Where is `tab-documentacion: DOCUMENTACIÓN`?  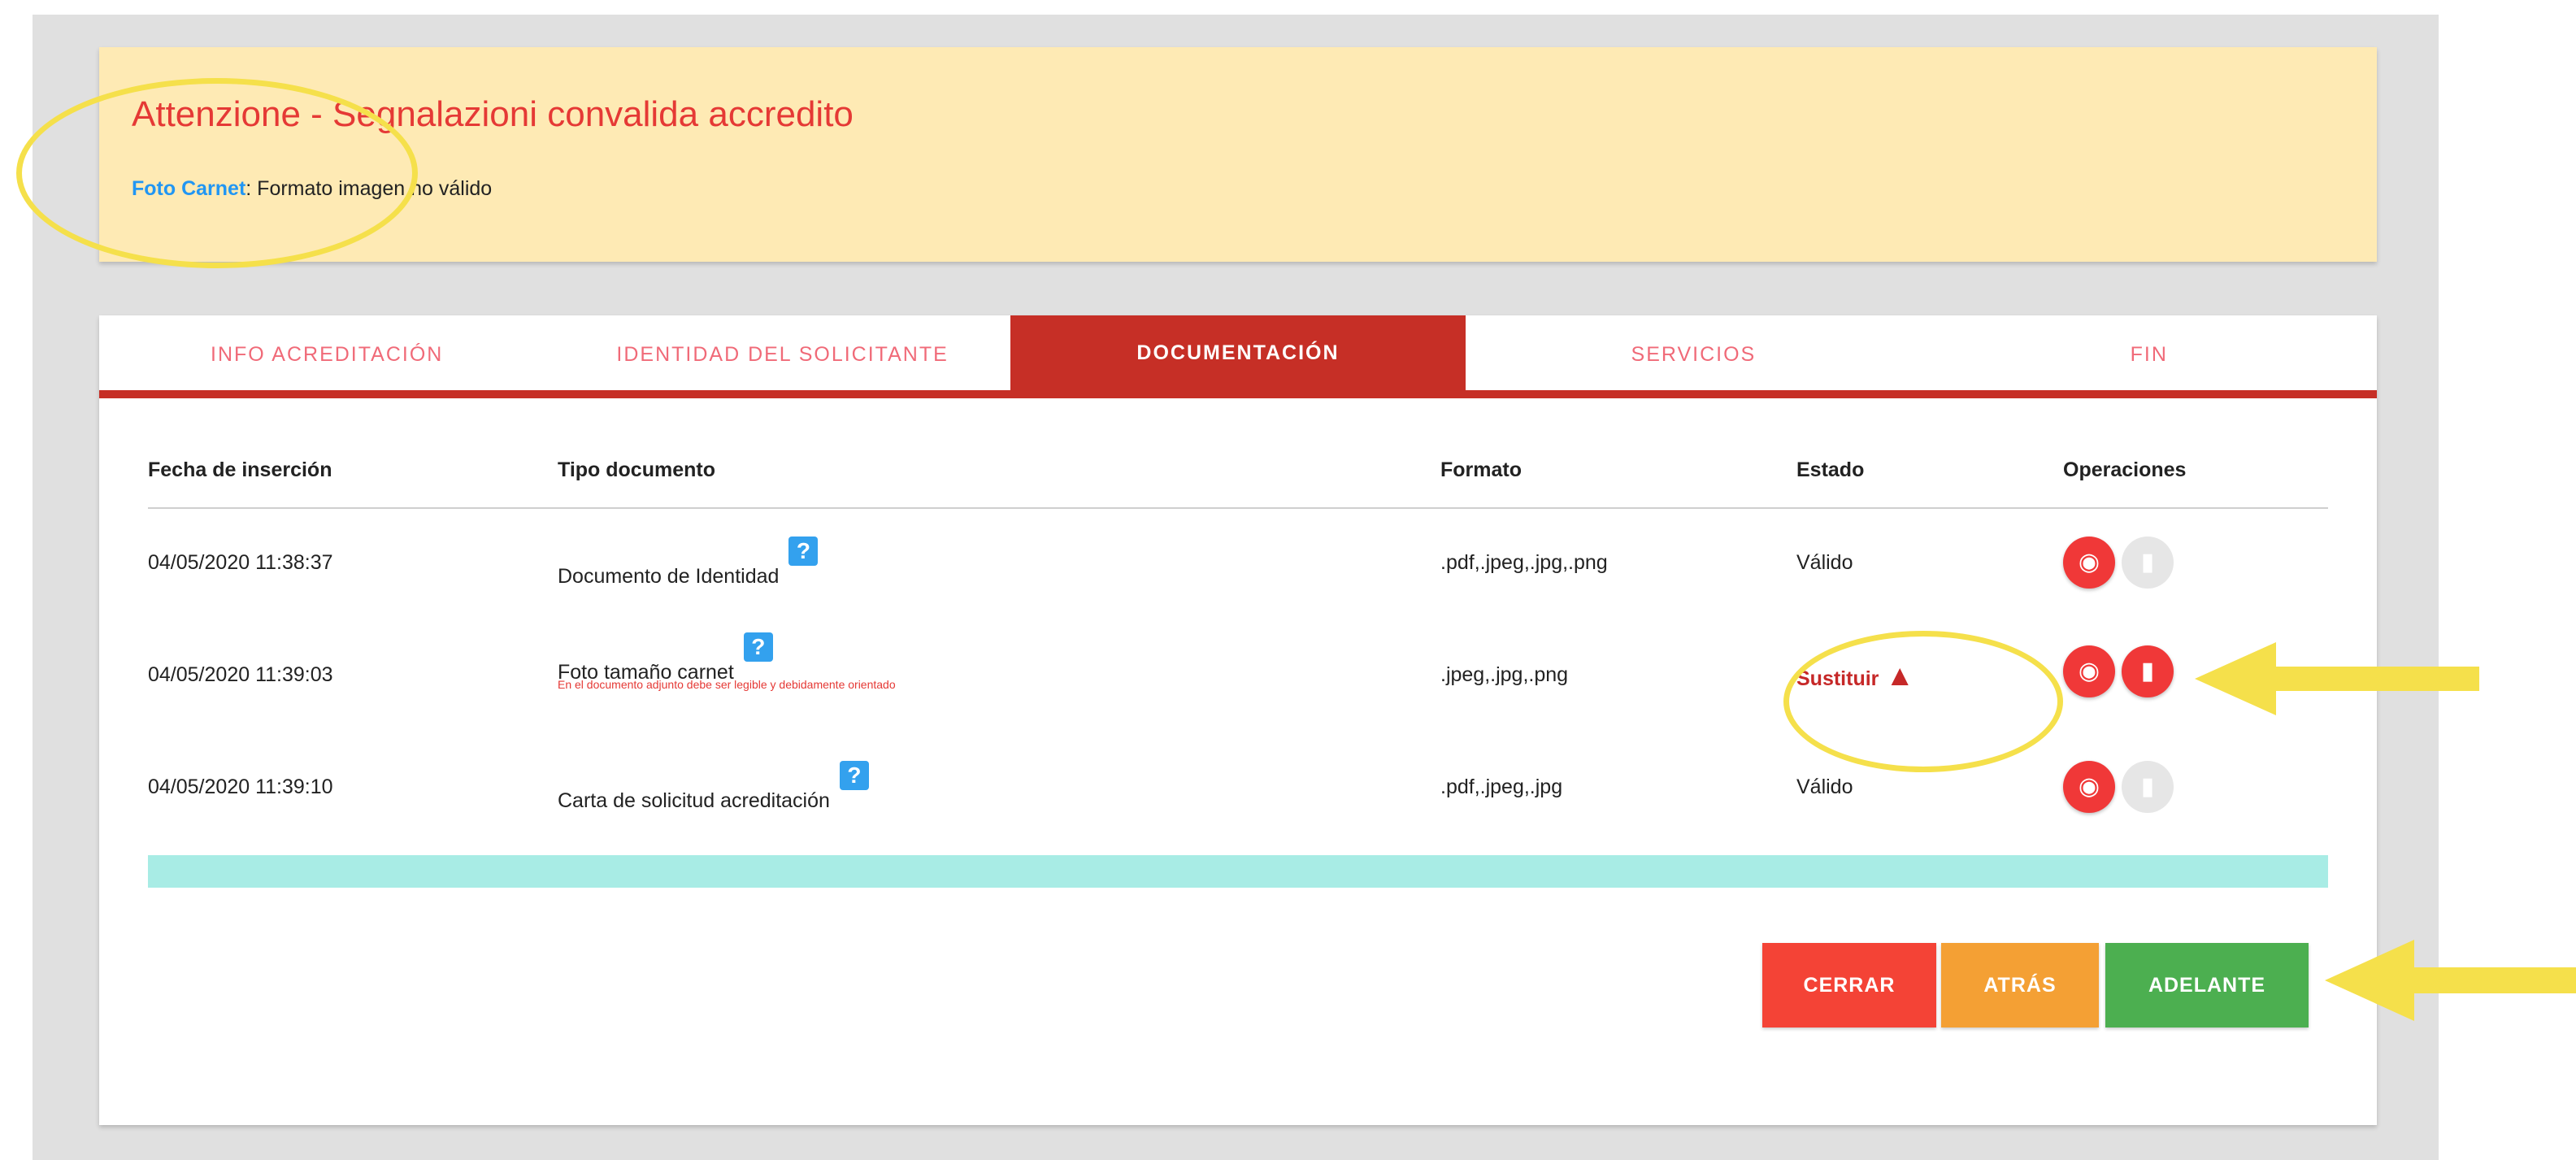
tab-documentacion: DOCUMENTACIÓN is located at coordinates (1238, 352).